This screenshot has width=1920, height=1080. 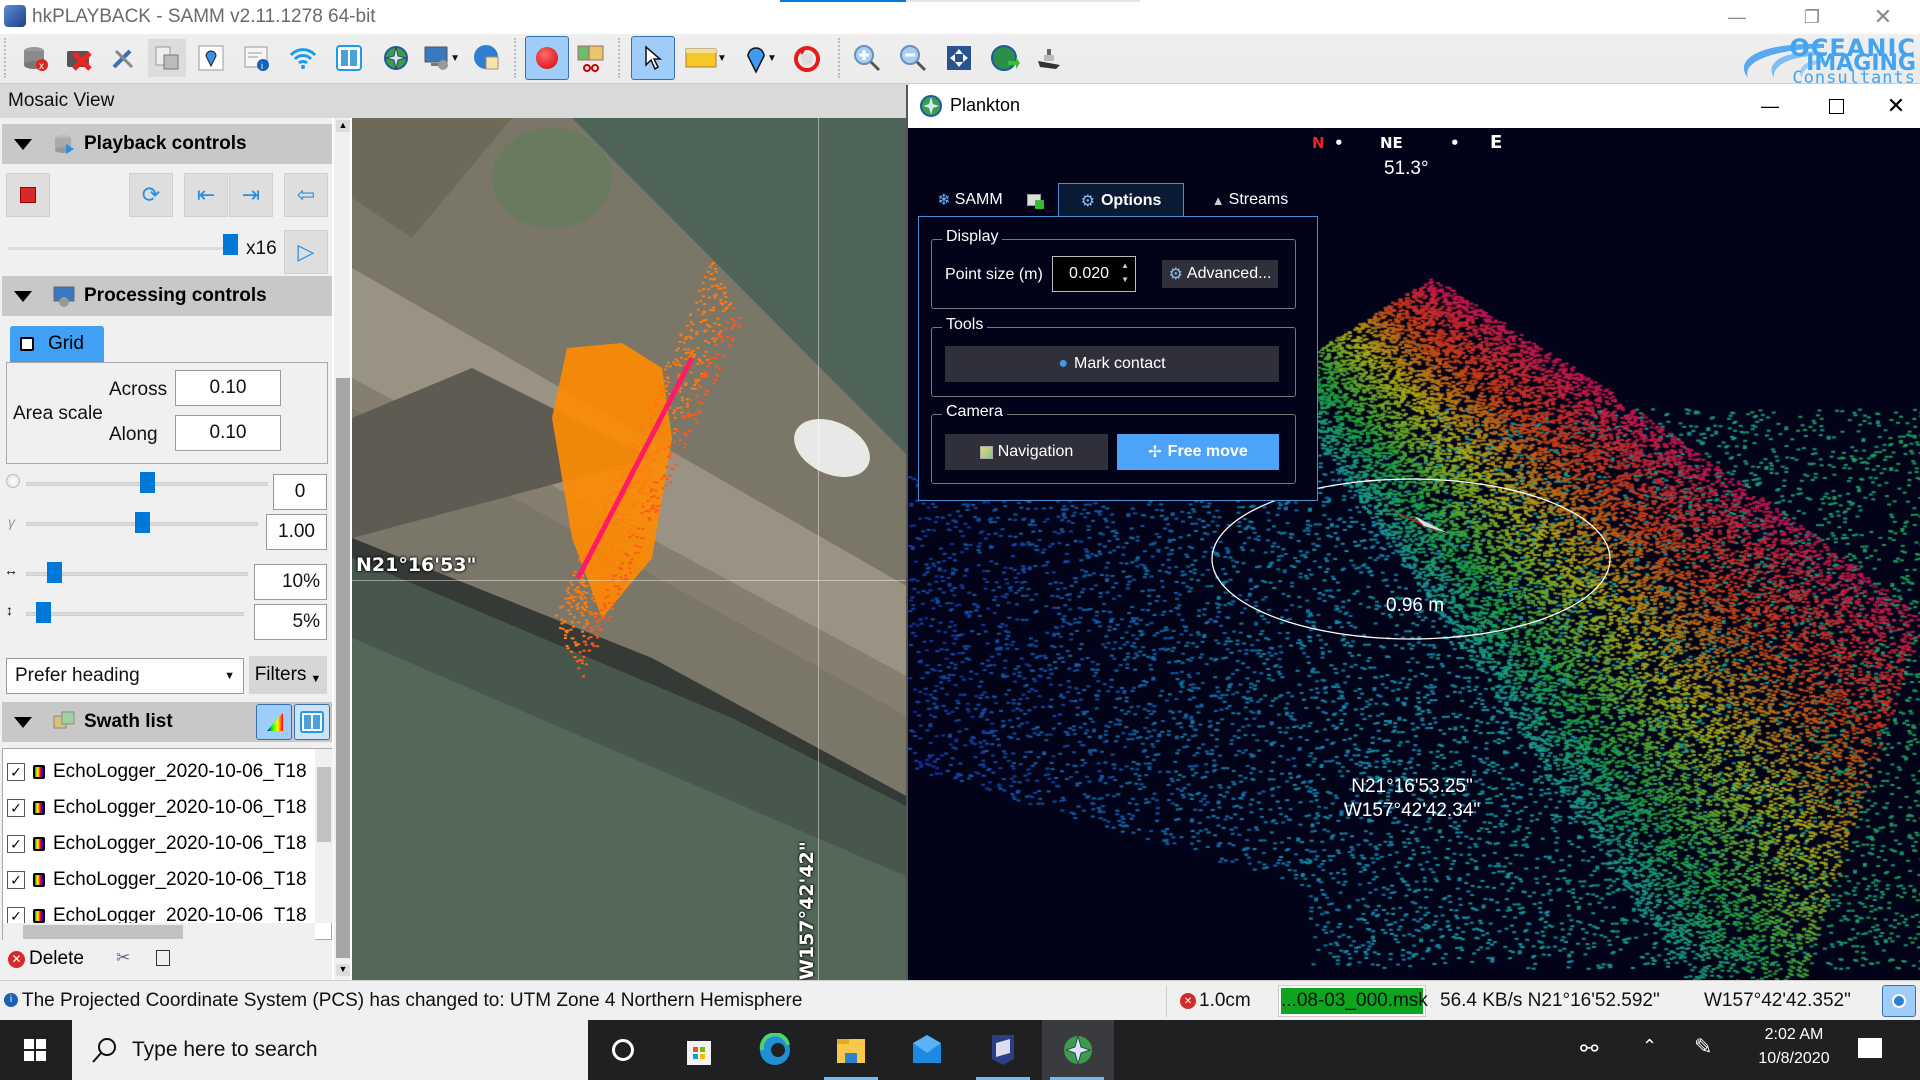 I want to click on color-scale-button, so click(x=274, y=722).